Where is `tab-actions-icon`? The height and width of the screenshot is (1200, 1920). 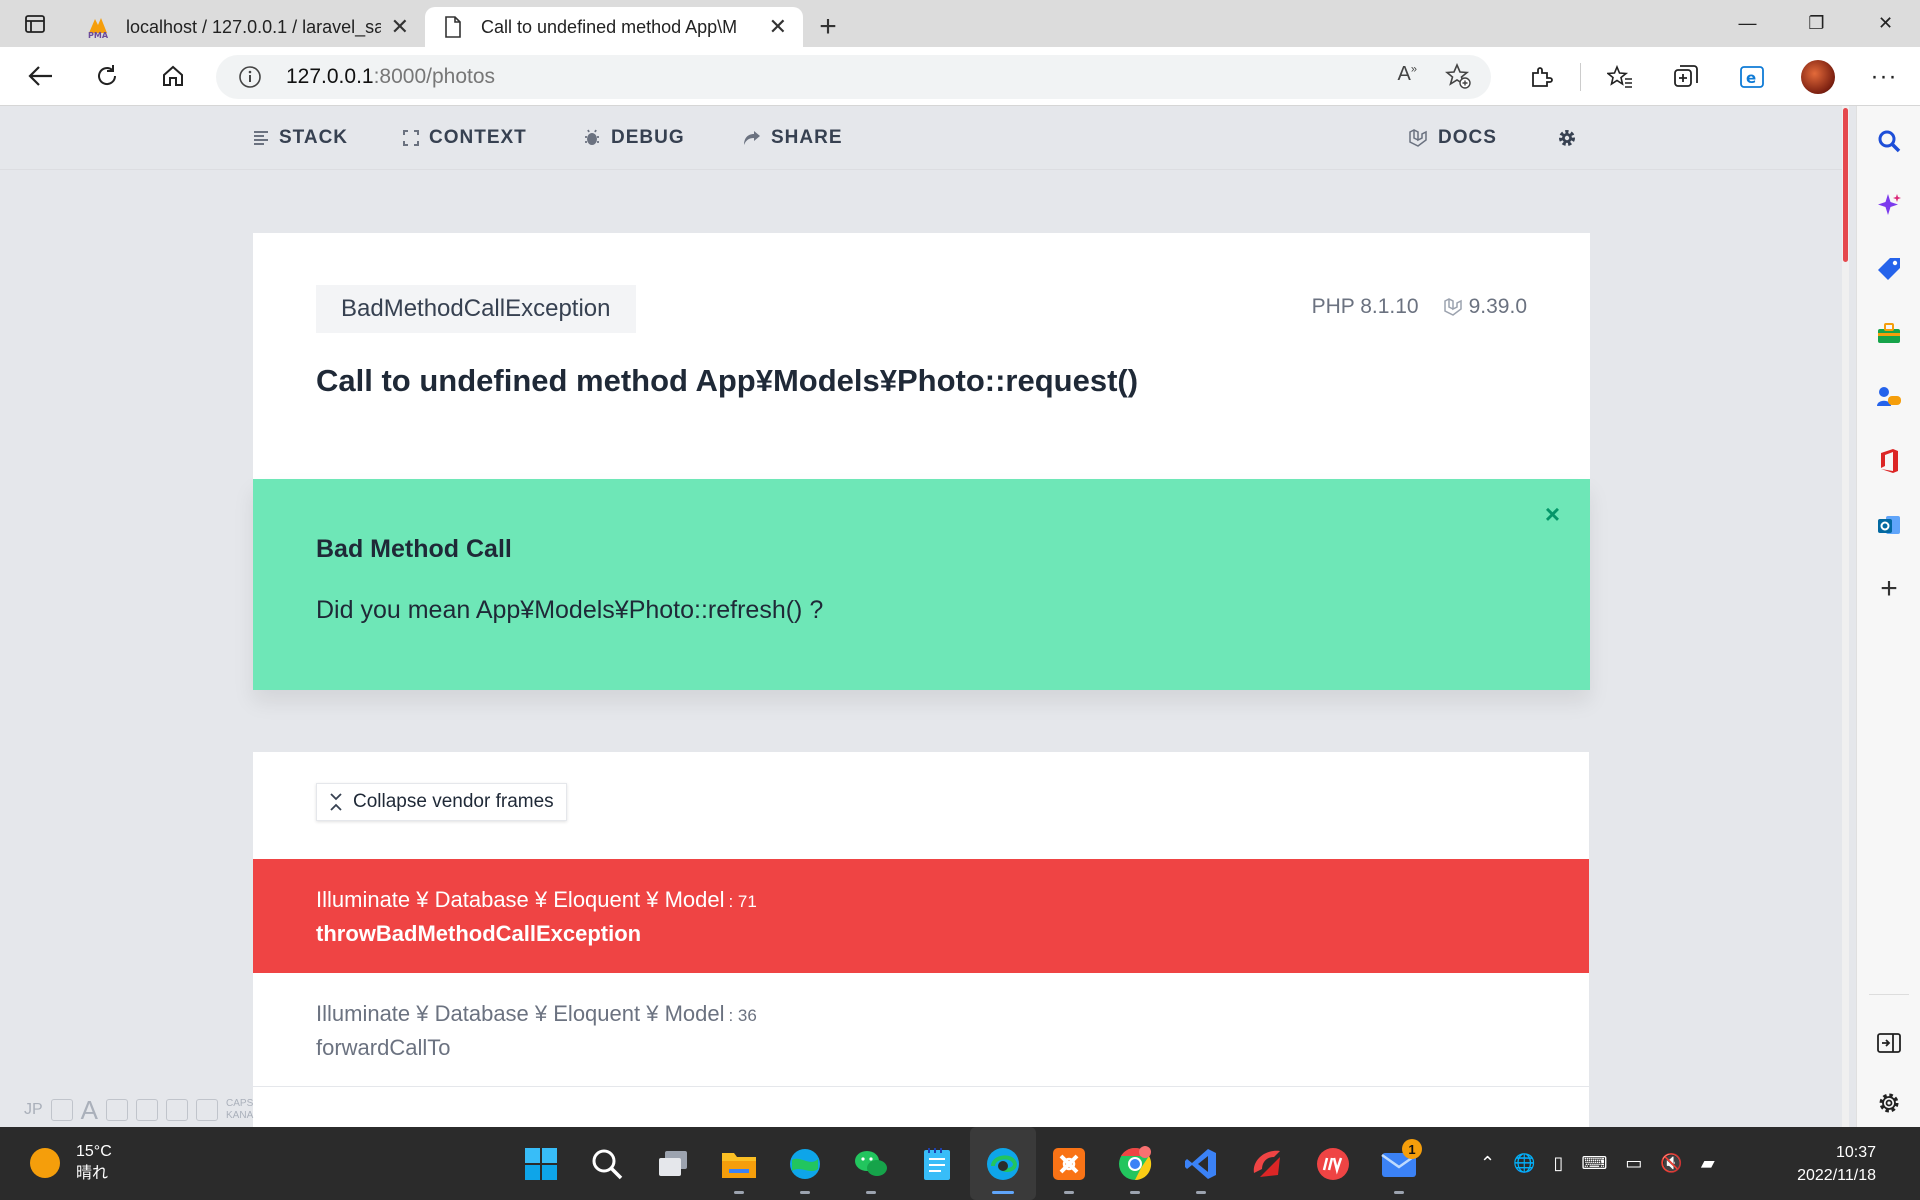 tab-actions-icon is located at coordinates (35, 23).